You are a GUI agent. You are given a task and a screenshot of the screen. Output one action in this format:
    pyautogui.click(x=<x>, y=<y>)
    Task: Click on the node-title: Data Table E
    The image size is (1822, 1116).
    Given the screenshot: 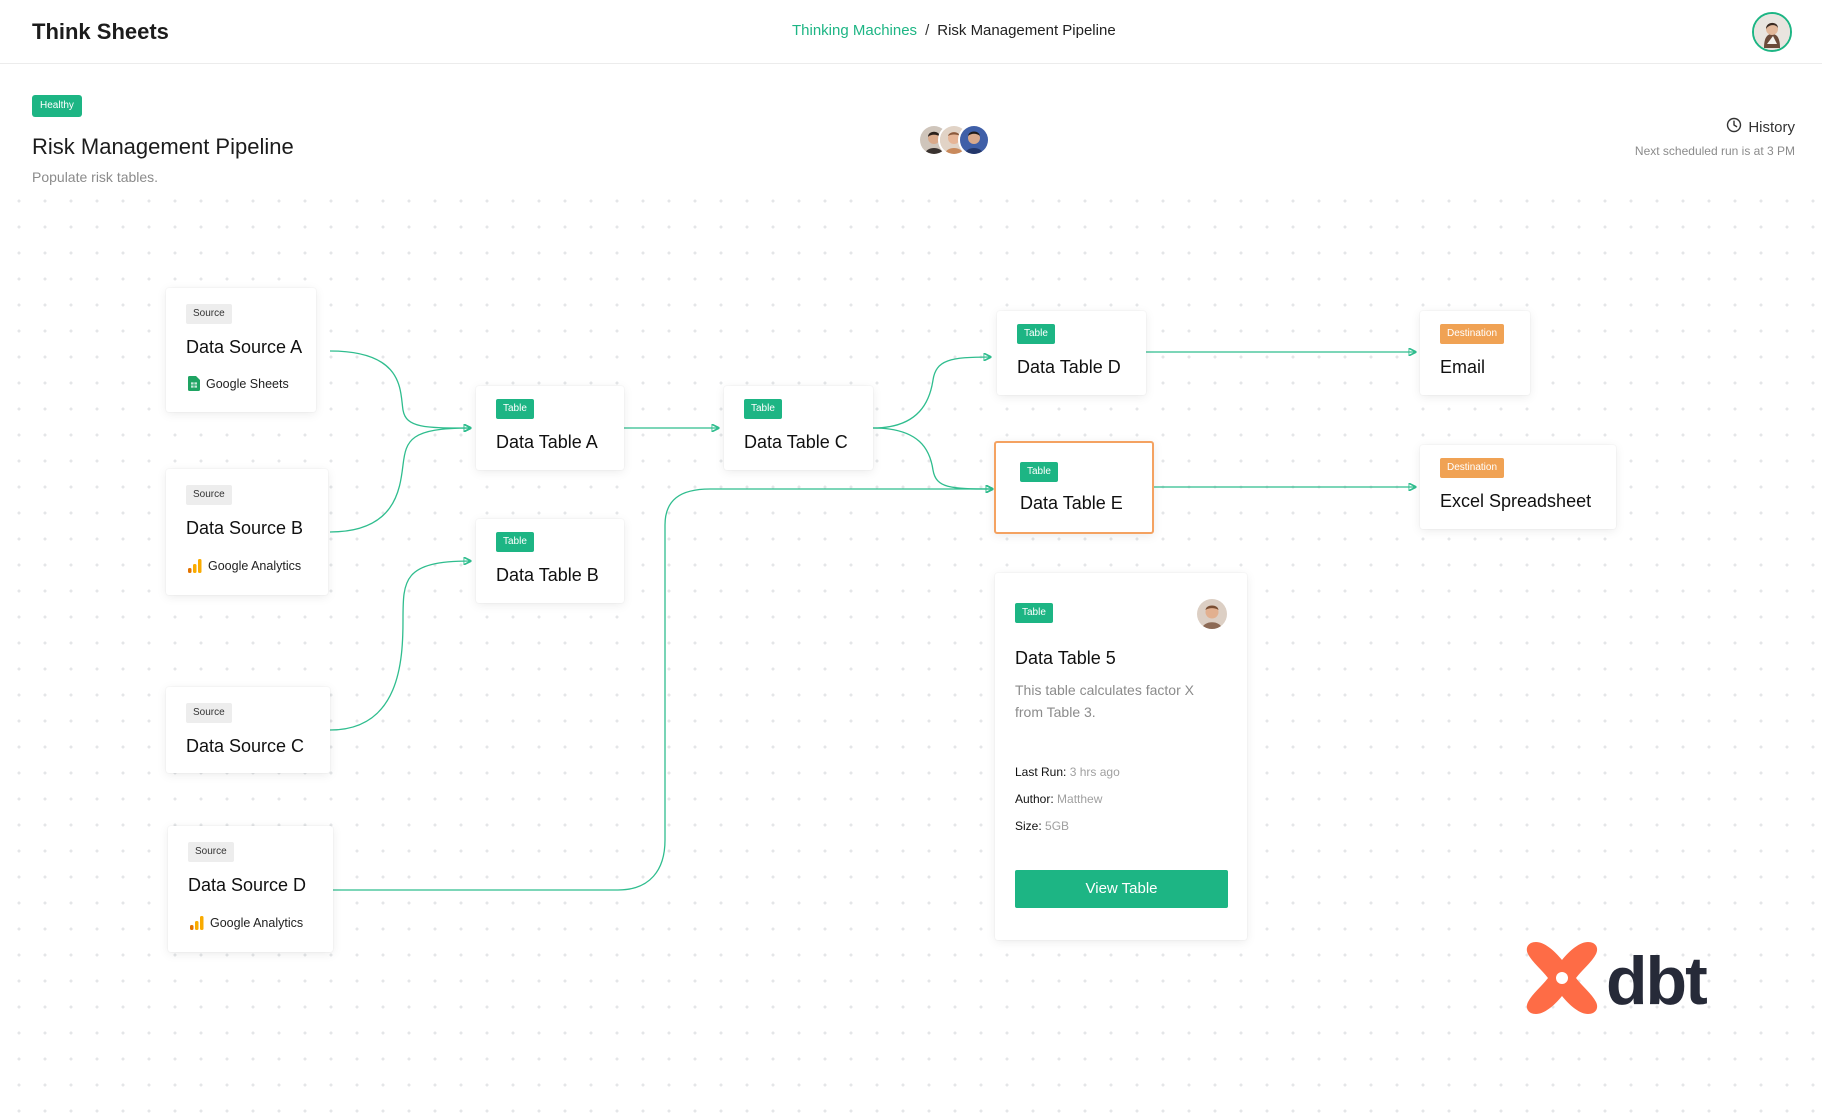 What is the action you would take?
    pyautogui.click(x=1071, y=503)
    